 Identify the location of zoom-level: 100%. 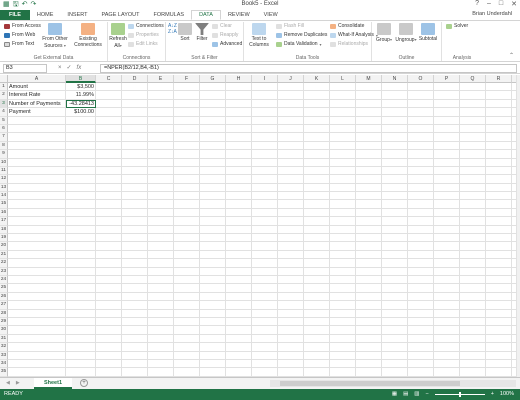
(507, 394).